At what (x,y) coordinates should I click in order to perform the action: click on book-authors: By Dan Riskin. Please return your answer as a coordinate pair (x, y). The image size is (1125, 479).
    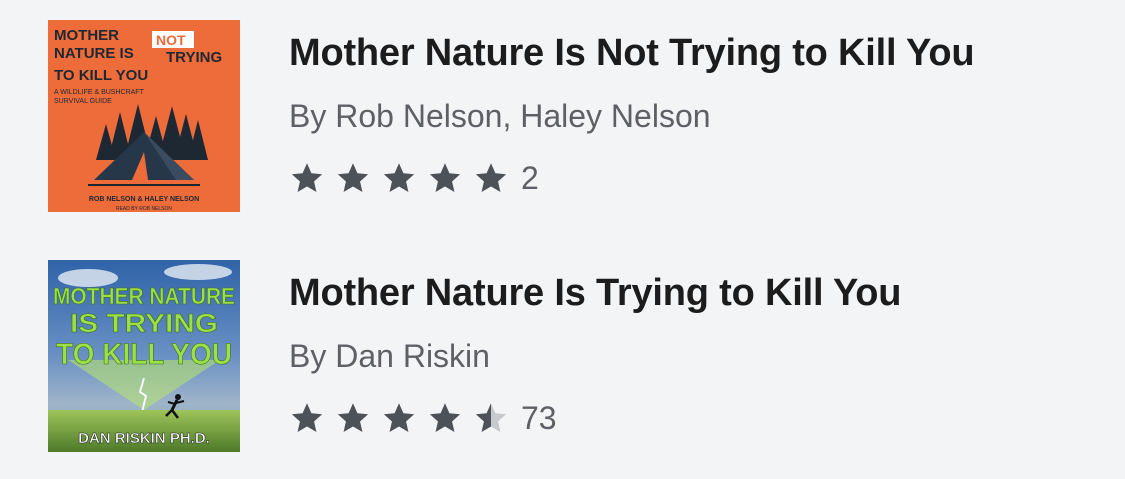
    Looking at the image, I should click on (389, 356).